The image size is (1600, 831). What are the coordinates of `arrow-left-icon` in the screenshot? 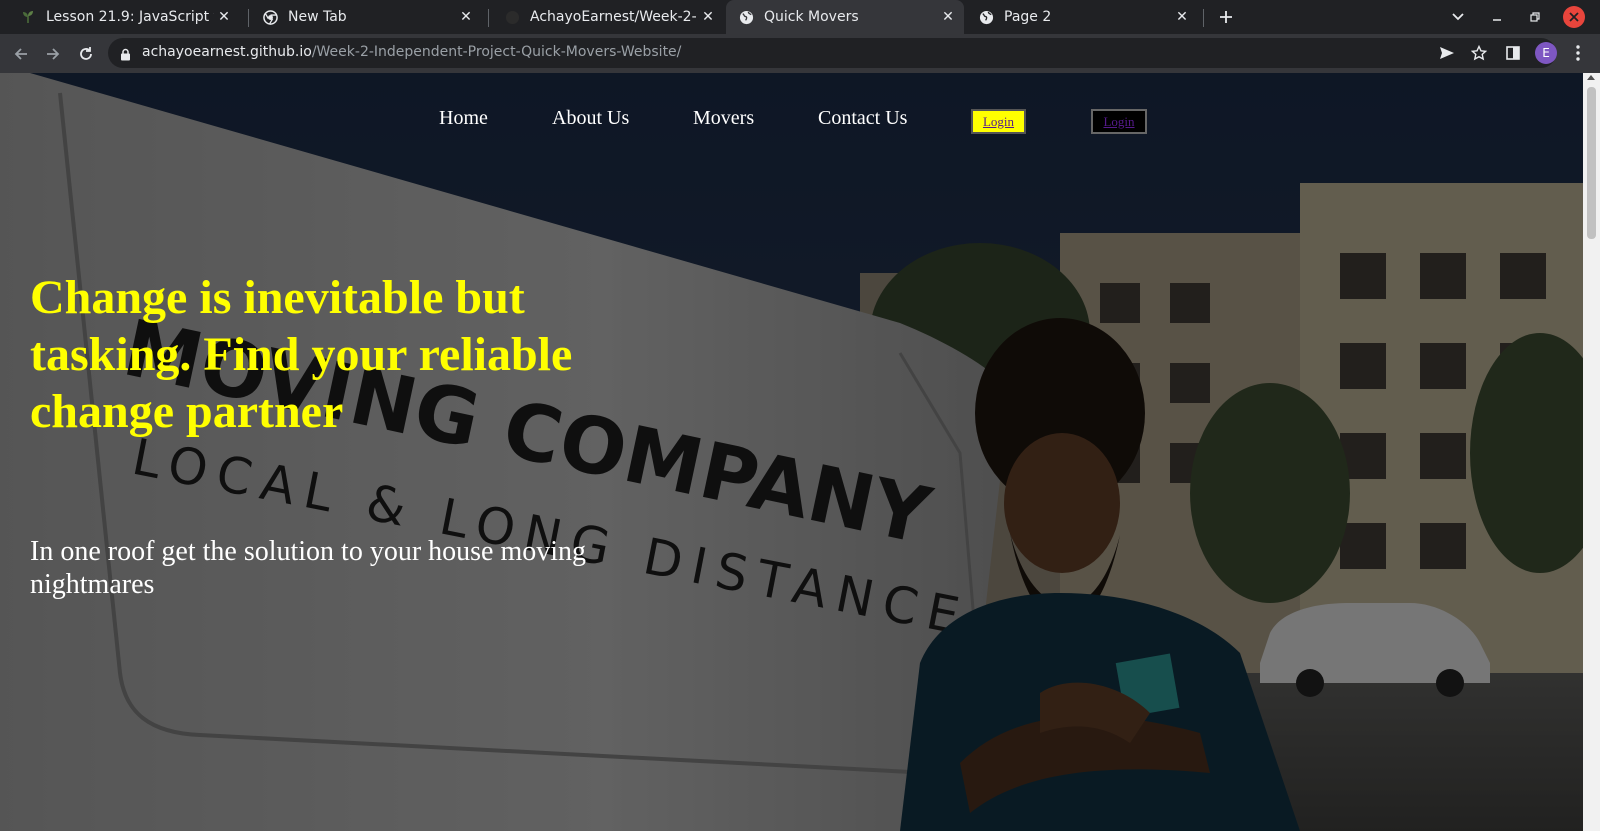 It's located at (20, 54).